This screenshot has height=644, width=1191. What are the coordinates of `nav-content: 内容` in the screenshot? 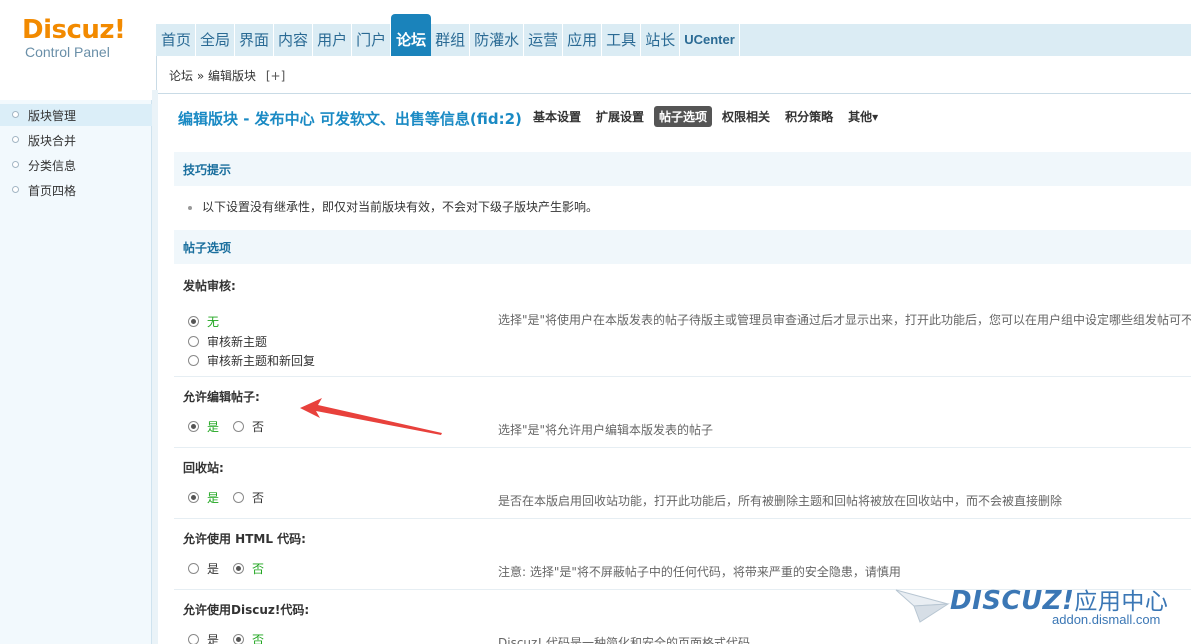 It's located at (294, 40).